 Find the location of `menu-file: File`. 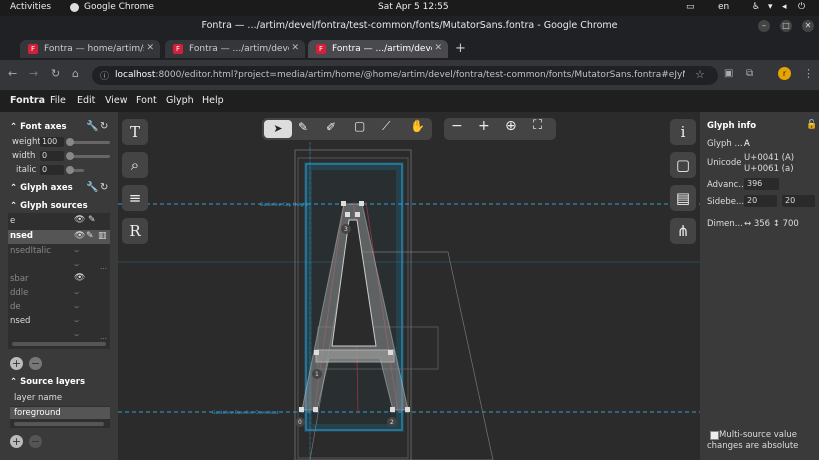

menu-file: File is located at coordinates (58, 100).